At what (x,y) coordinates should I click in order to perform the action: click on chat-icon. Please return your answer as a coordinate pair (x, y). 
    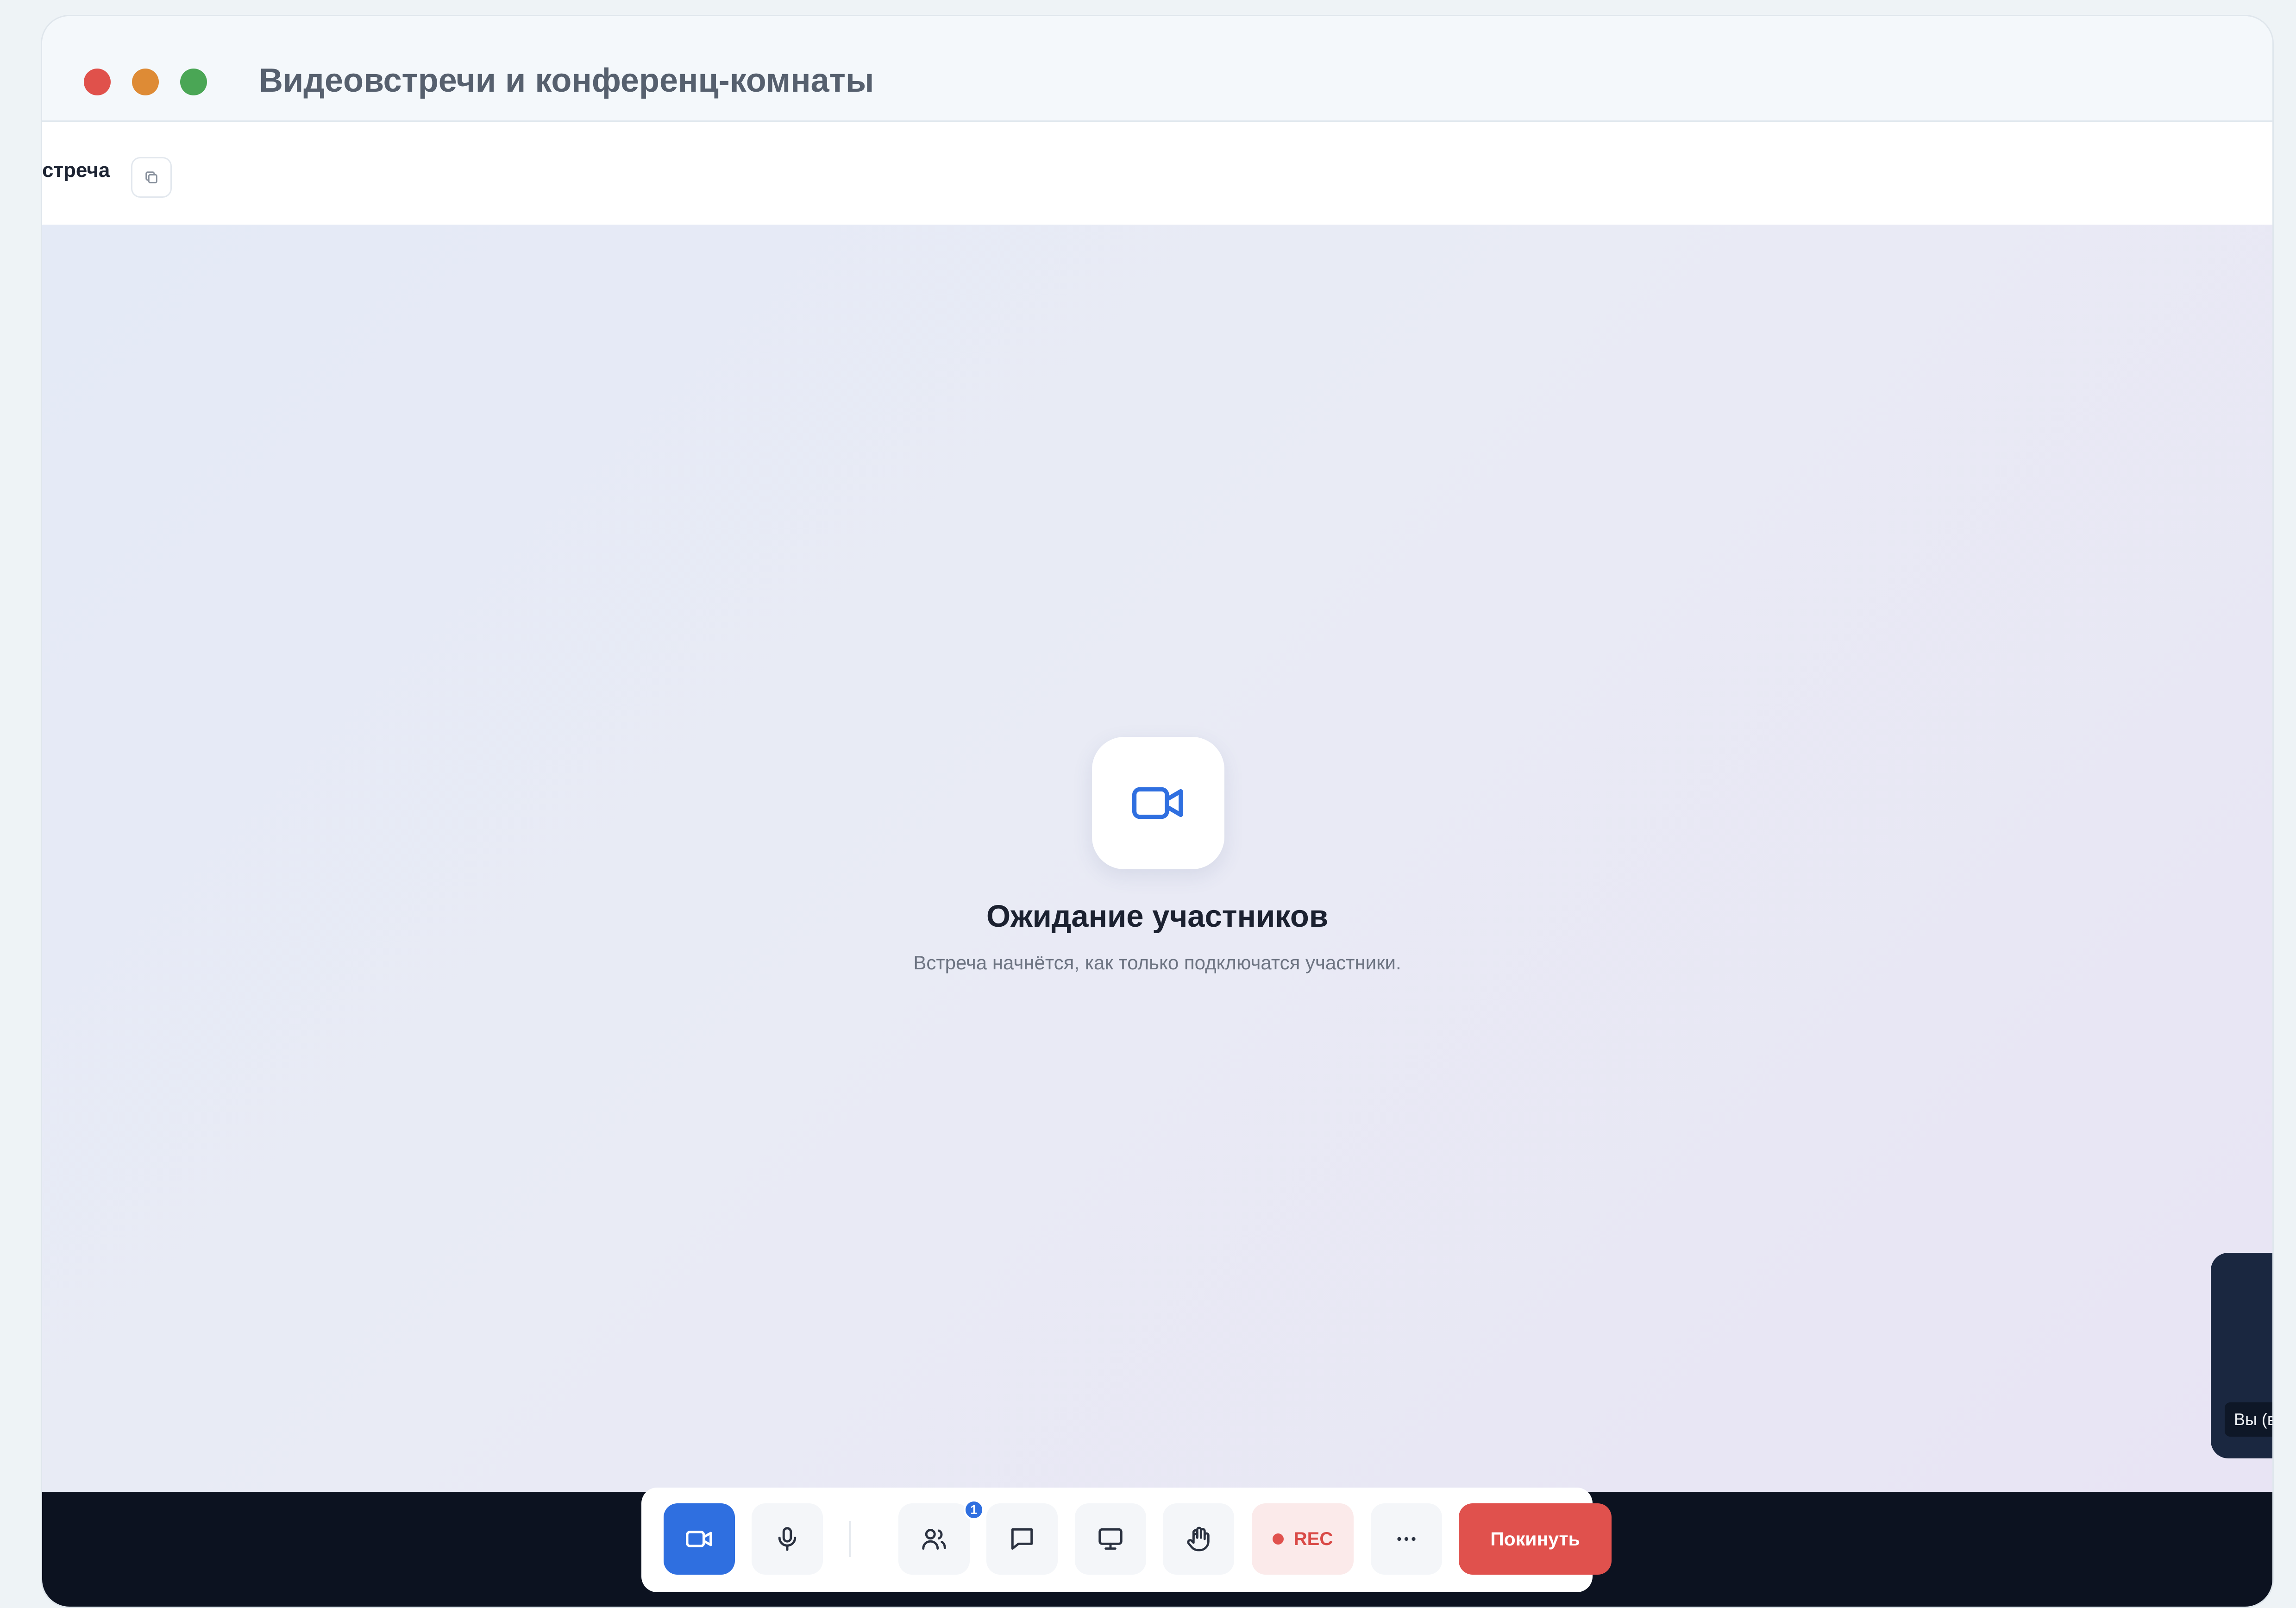
    Looking at the image, I should click on (1022, 1539).